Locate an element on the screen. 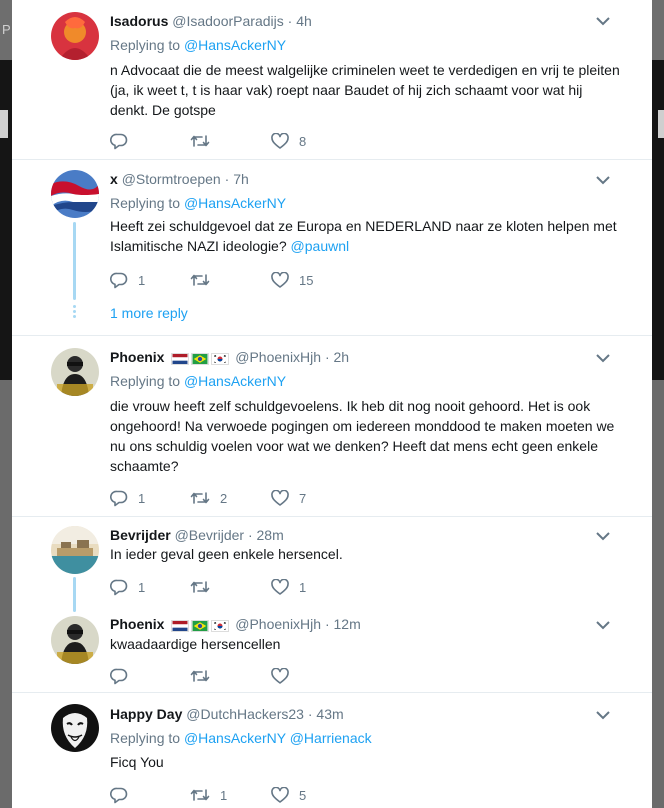 The width and height of the screenshot is (664, 808). like-button is located at coordinates (285, 676).